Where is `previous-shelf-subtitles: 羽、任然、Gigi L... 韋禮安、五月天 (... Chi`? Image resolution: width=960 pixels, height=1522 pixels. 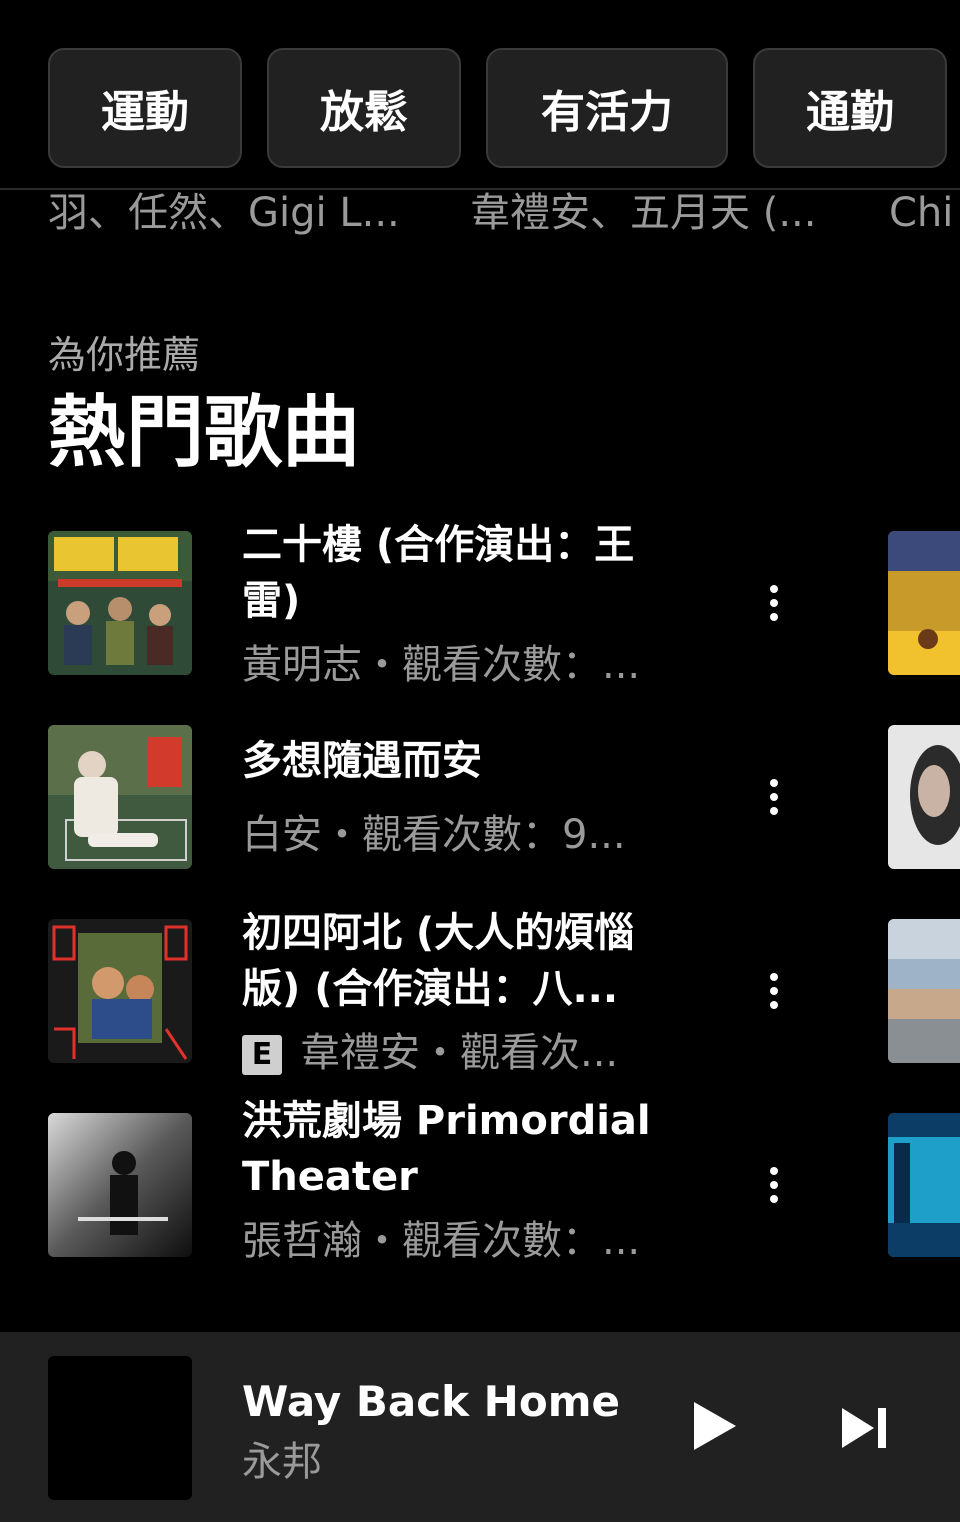
previous-shelf-subtitles: 羽、任然、Gigi L... 韋禮安、五月天 (... Chi is located at coordinates (504, 214).